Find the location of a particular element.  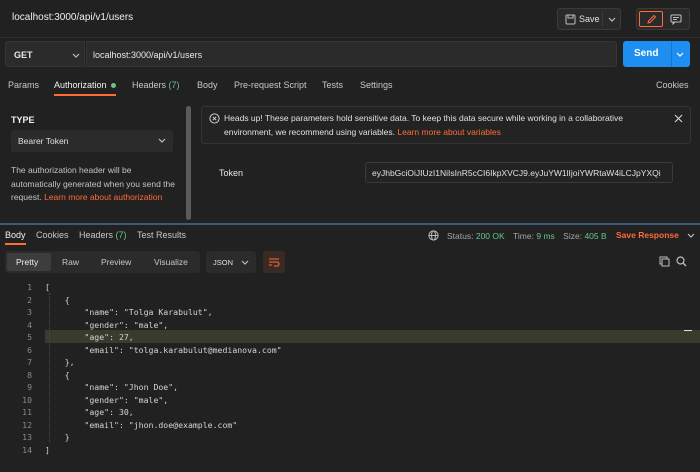

code-text: "email": "jhon.doe@example.com" is located at coordinates (141, 424).